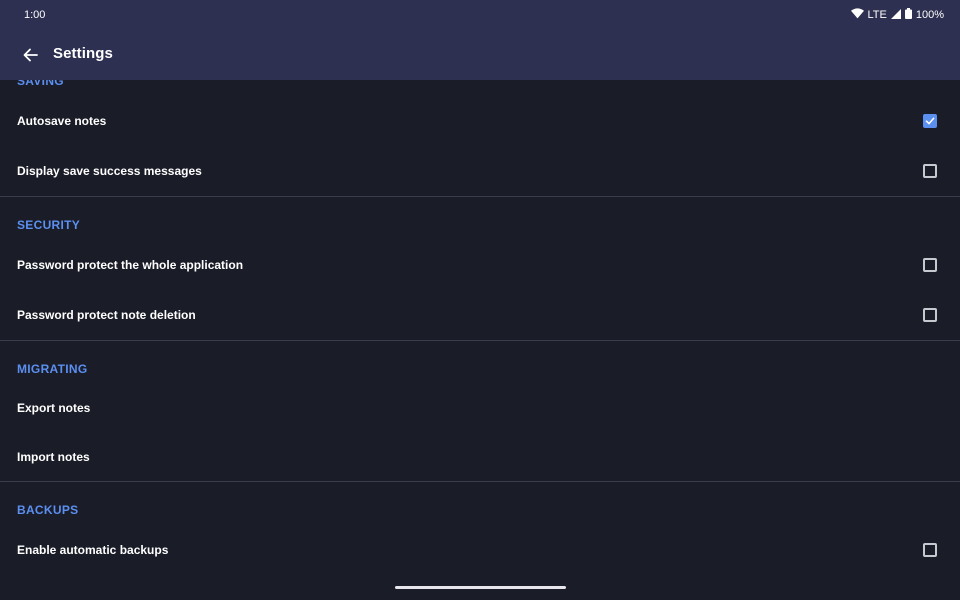  What do you see at coordinates (908, 15) in the screenshot?
I see `battery-icon` at bounding box center [908, 15].